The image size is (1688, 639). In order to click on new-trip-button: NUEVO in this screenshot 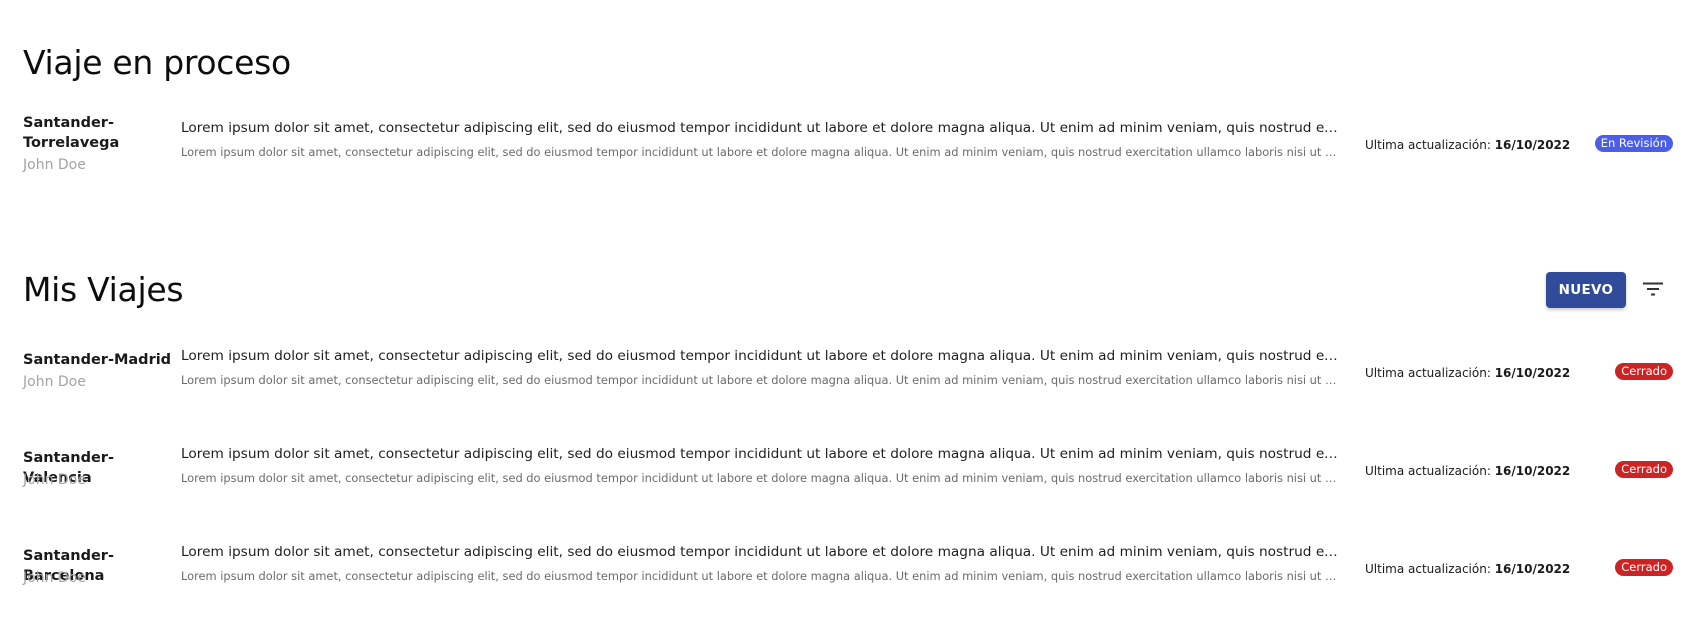, I will do `click(1586, 290)`.